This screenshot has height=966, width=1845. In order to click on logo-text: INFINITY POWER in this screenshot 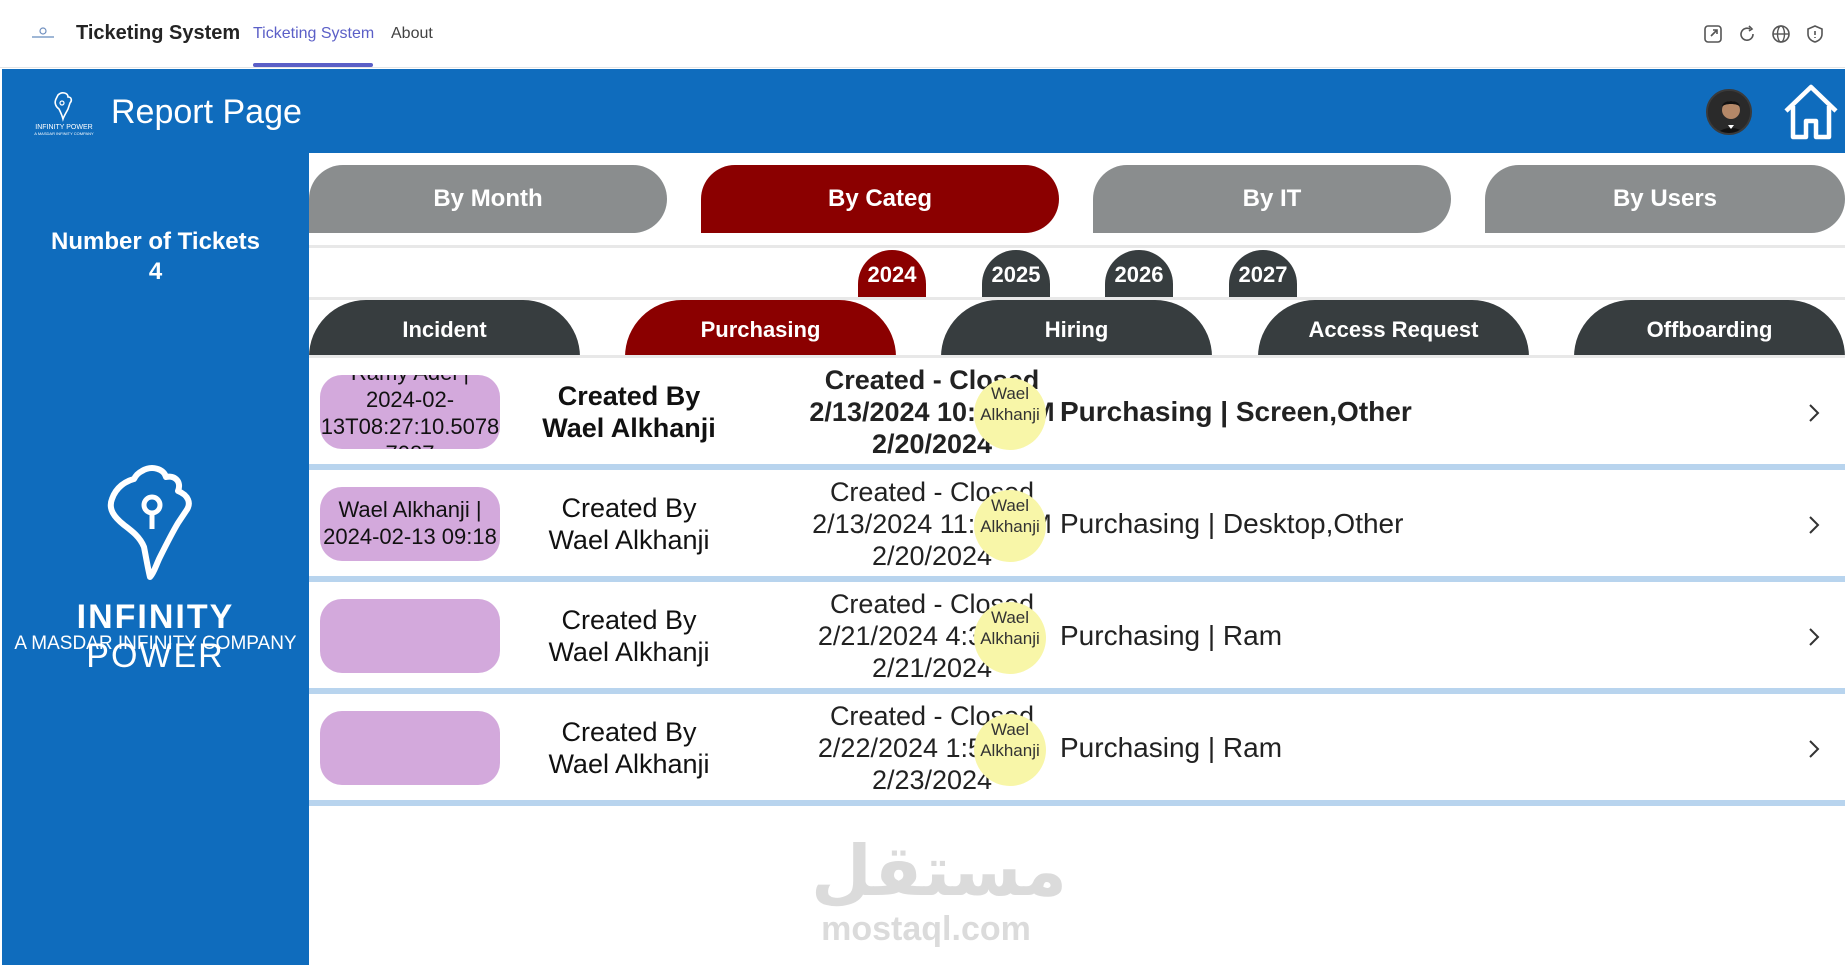, I will do `click(63, 127)`.